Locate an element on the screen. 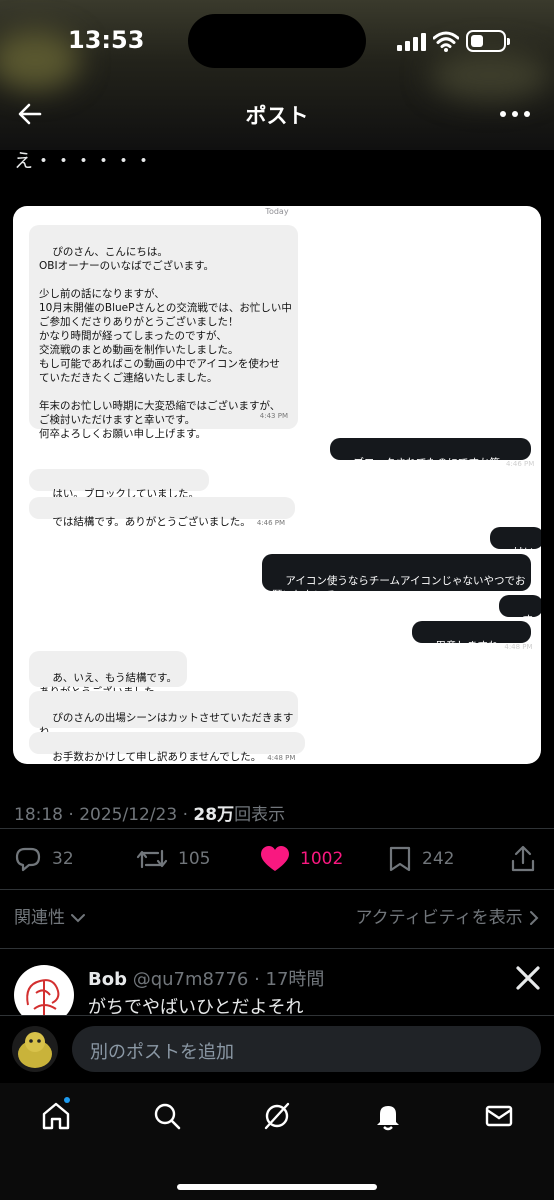  grok-icon is located at coordinates (277, 1116).